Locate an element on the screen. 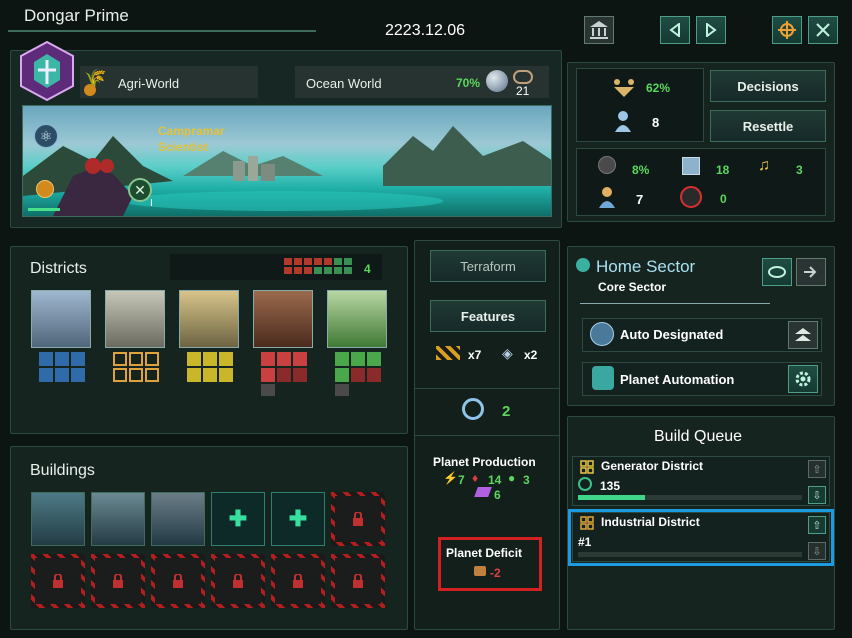 This screenshot has height=638, width=852. moons-panel is located at coordinates (487, 412).